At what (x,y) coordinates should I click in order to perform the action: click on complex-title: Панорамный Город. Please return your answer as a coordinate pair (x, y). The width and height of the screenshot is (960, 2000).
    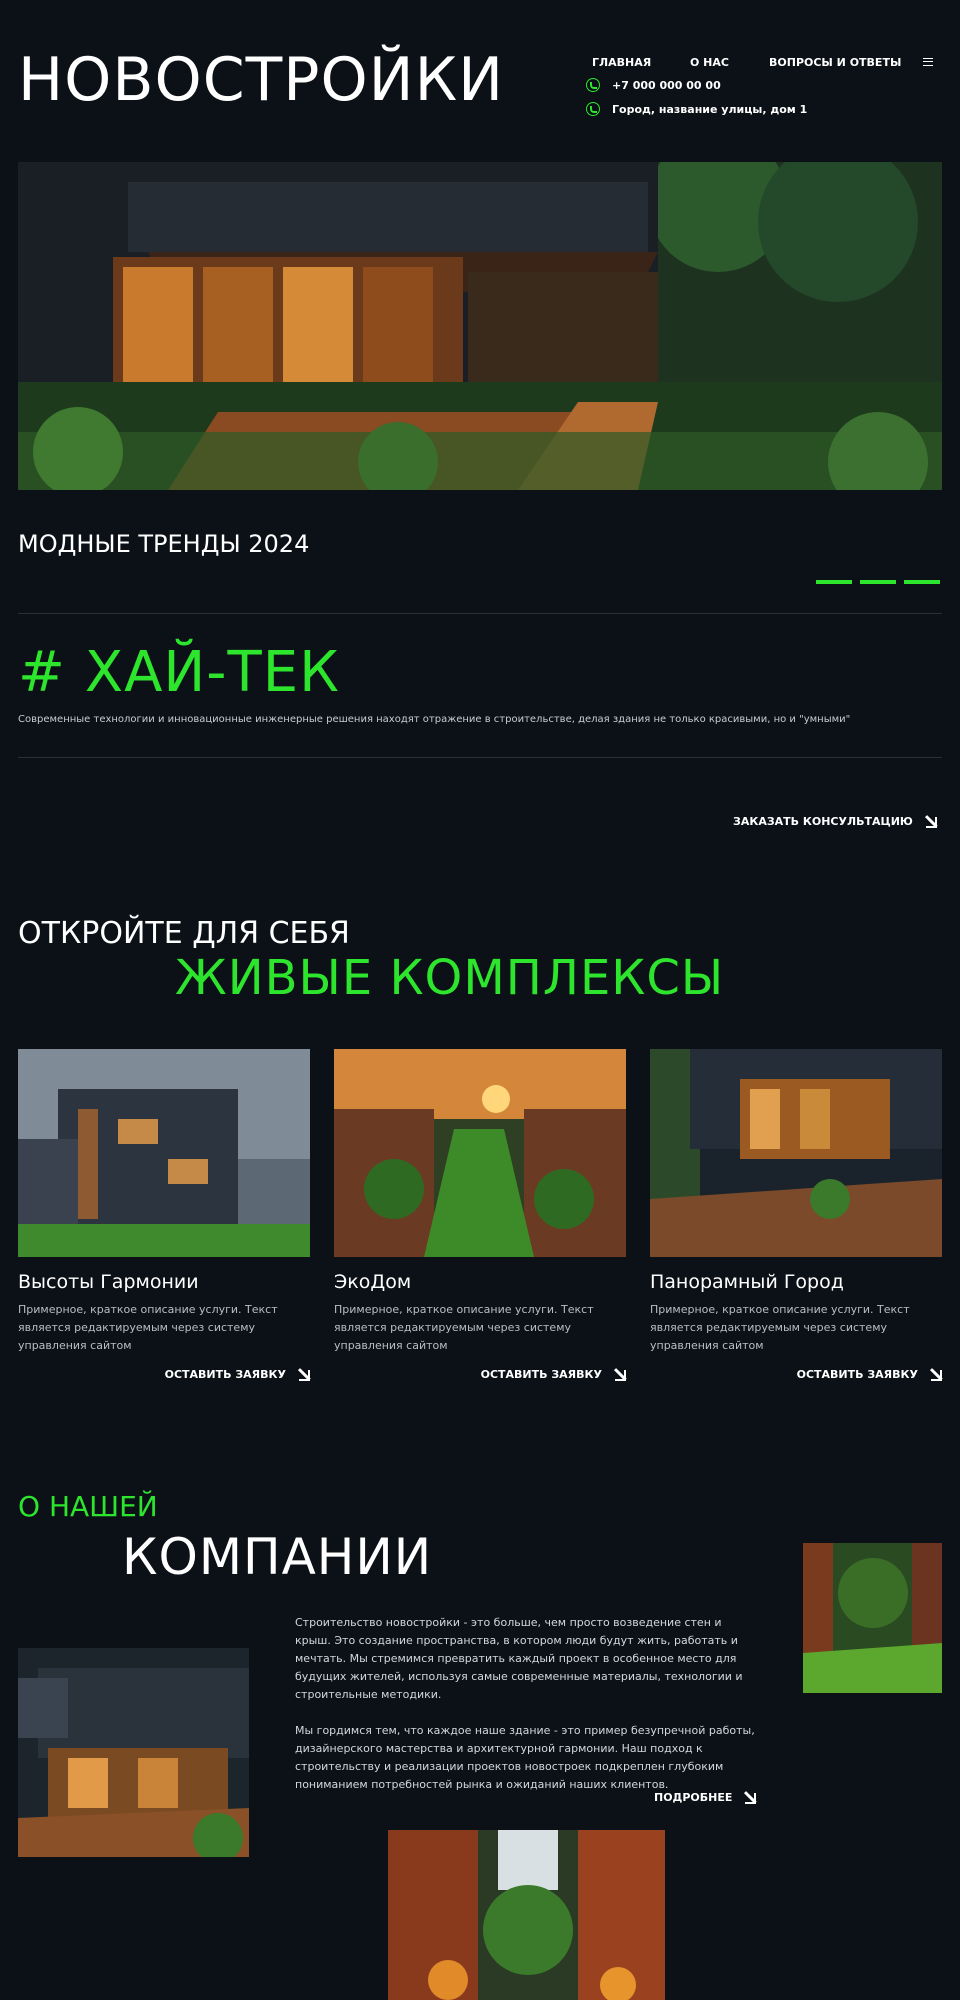
    Looking at the image, I should click on (747, 1282).